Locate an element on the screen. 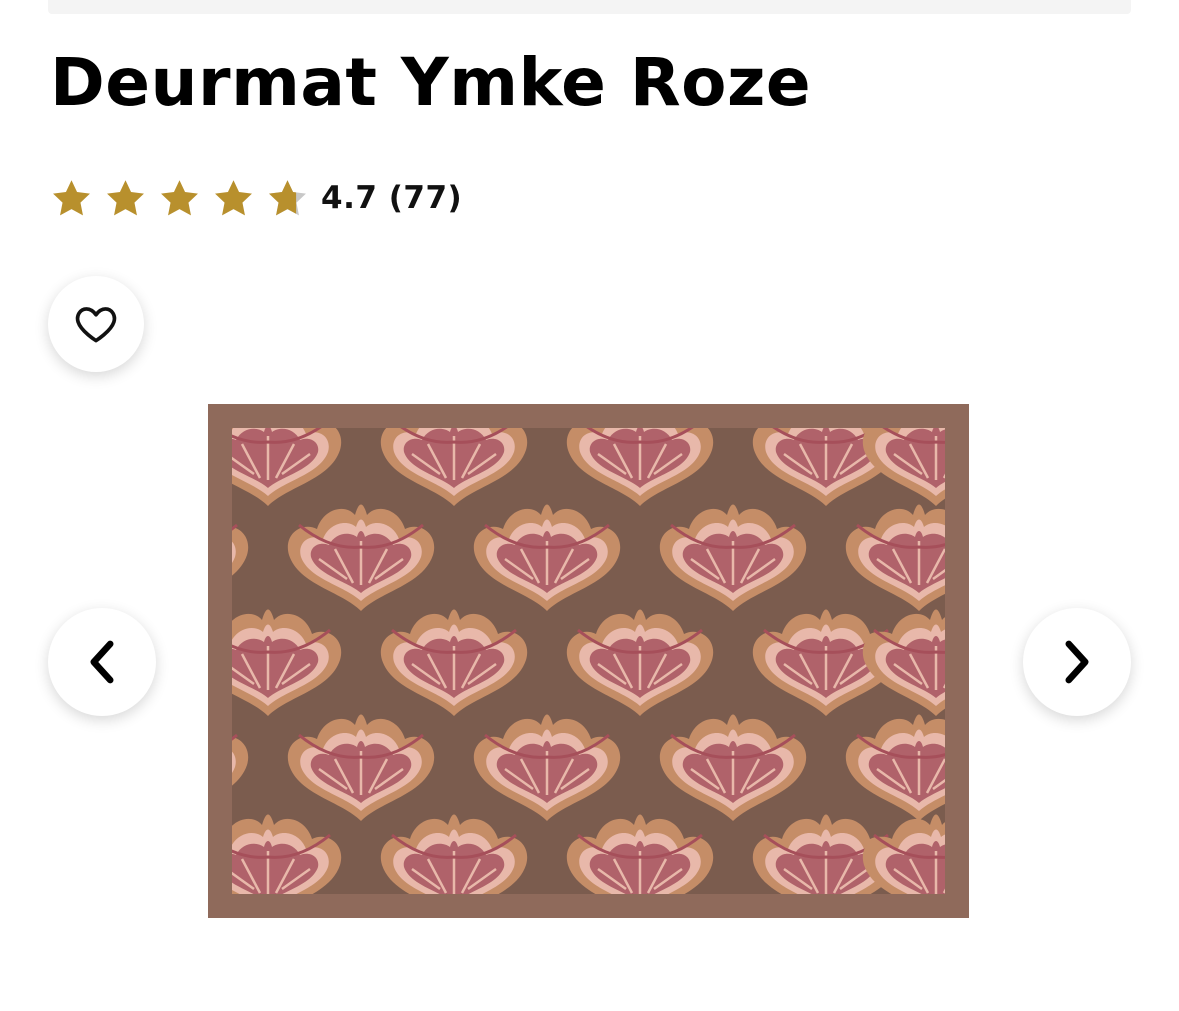 Image resolution: width=1179 pixels, height=1011 pixels. chevron-left-icon is located at coordinates (102, 662).